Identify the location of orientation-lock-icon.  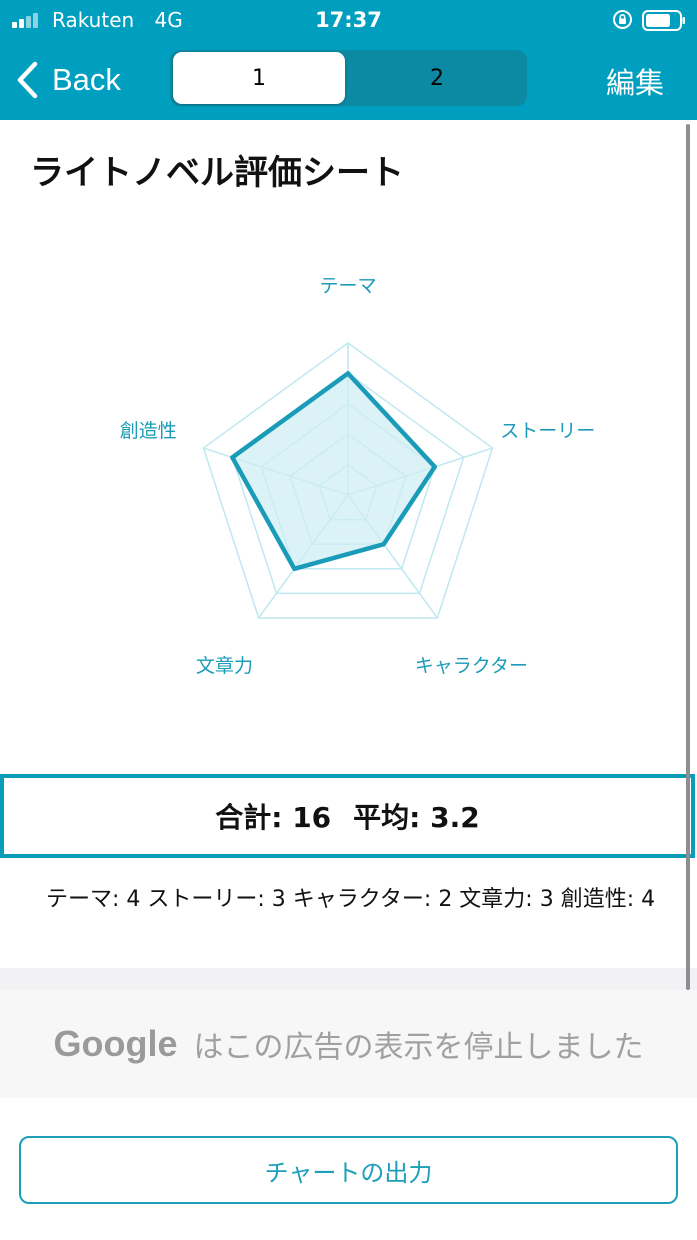
(622, 19).